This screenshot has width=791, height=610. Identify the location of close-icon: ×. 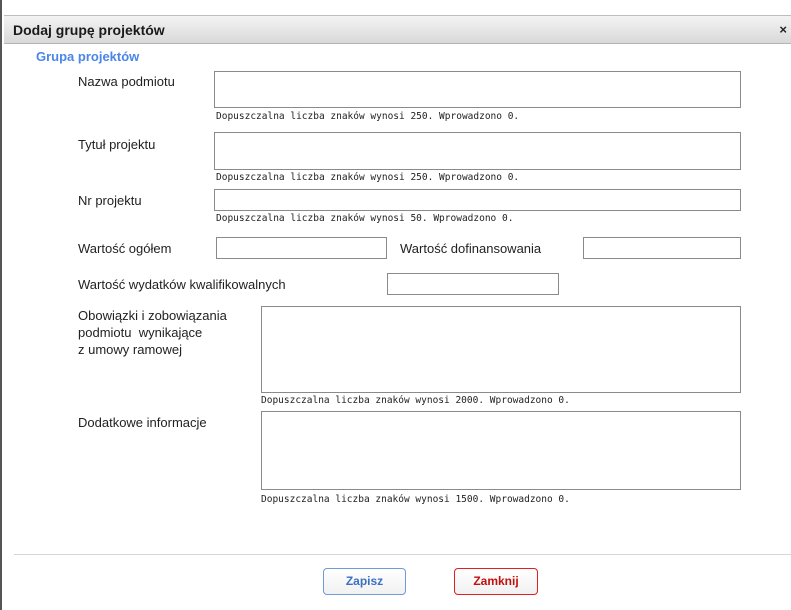
(783, 29).